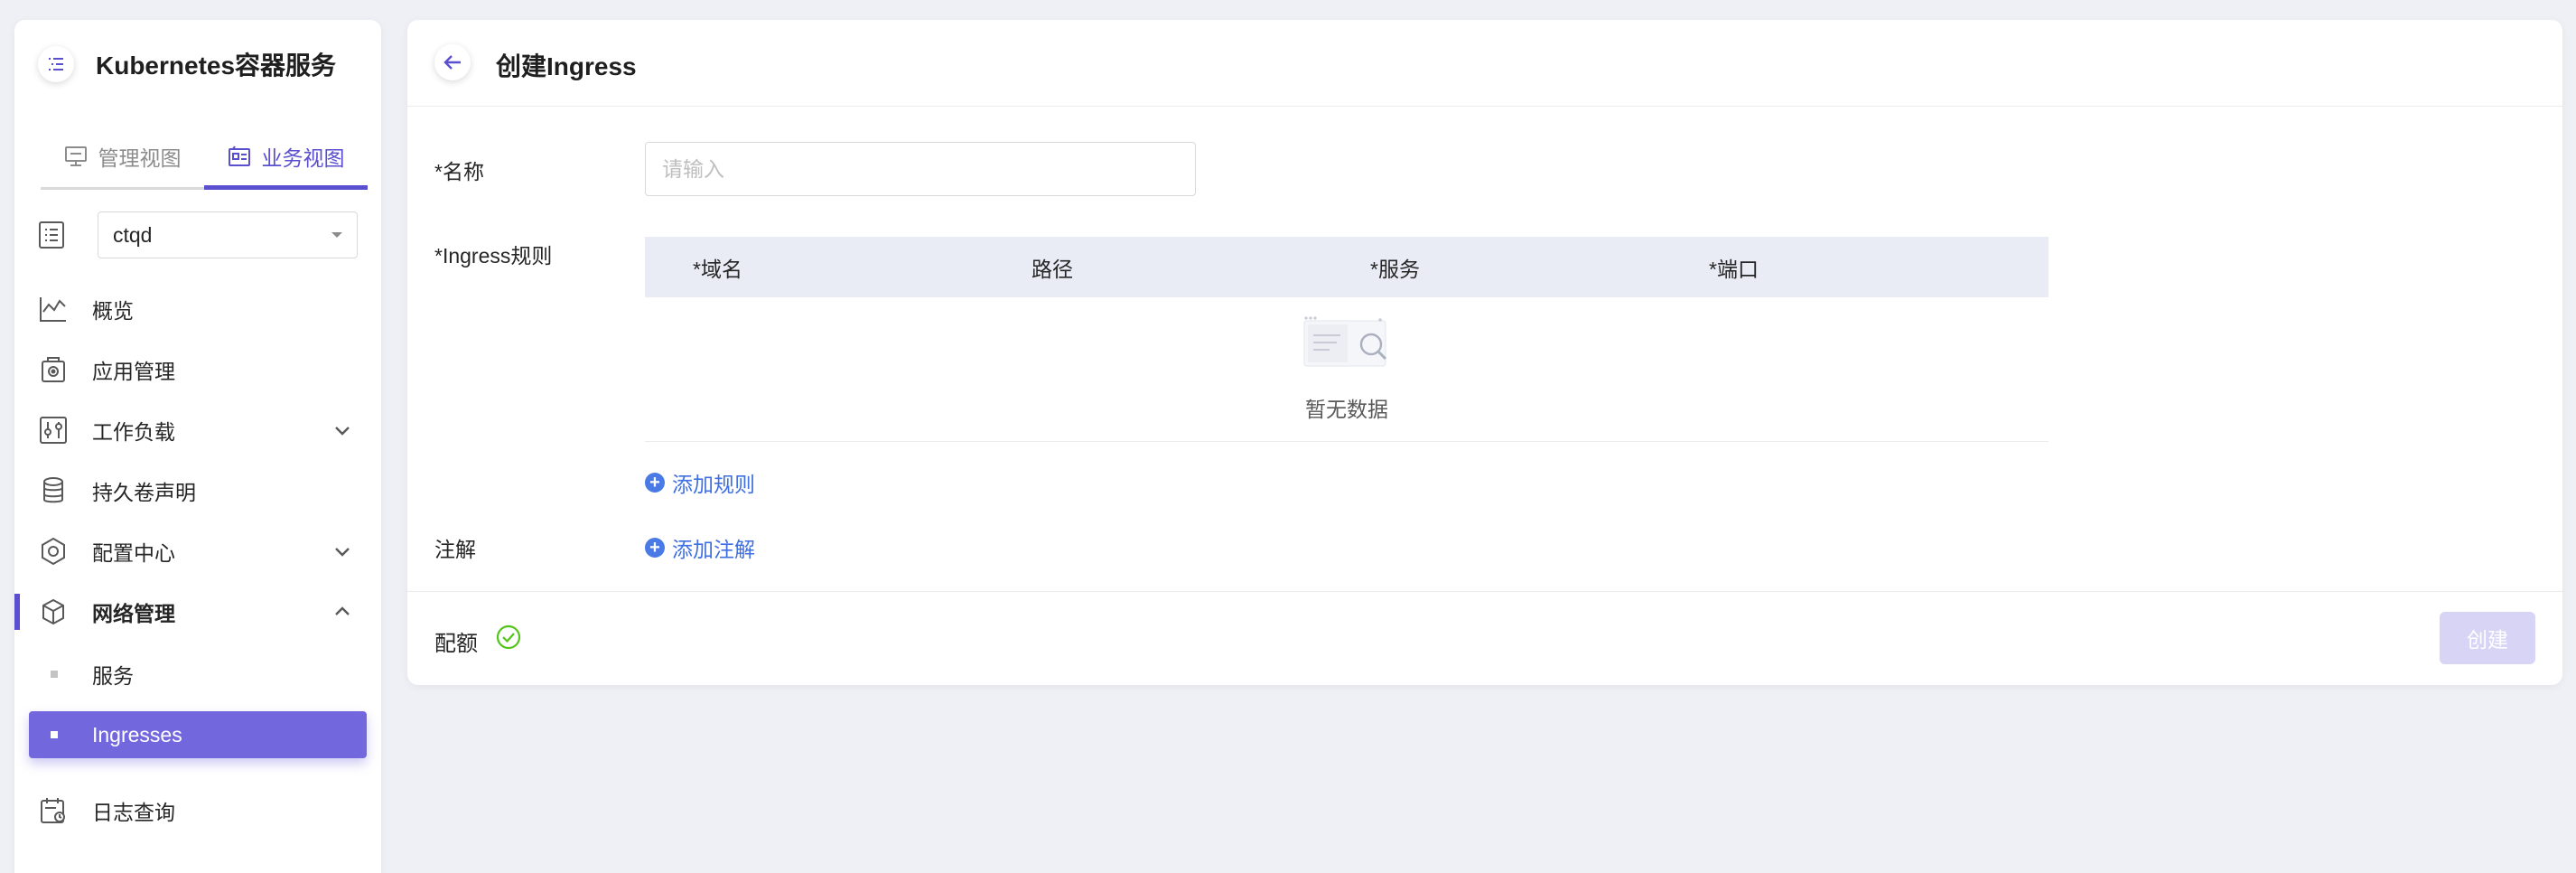 The image size is (2576, 873). What do you see at coordinates (921, 169) in the screenshot?
I see `name-input` at bounding box center [921, 169].